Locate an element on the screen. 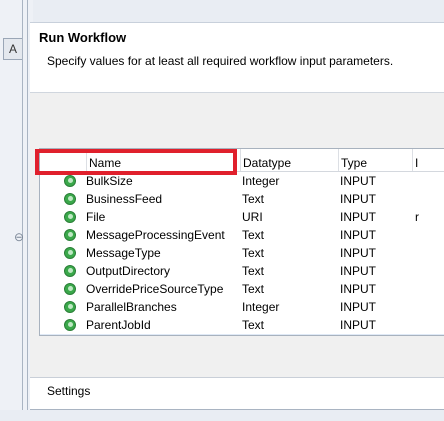  table-row: BusinessFeed Text INPUT is located at coordinates (242, 199).